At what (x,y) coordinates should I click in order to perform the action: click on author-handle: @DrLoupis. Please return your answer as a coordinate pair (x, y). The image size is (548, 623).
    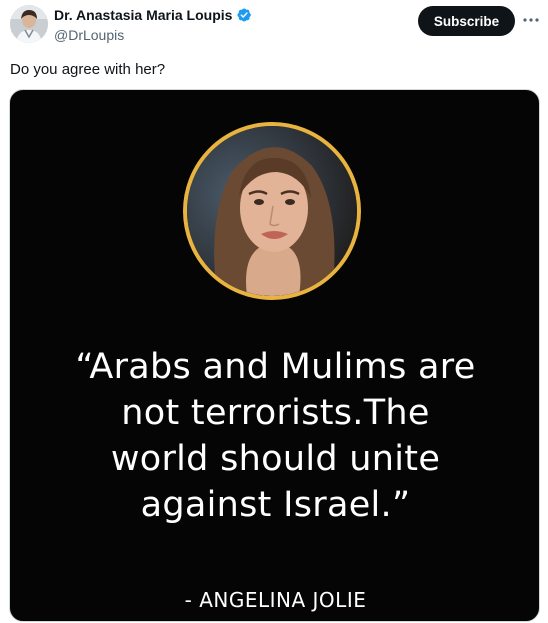
    Looking at the image, I should click on (89, 35).